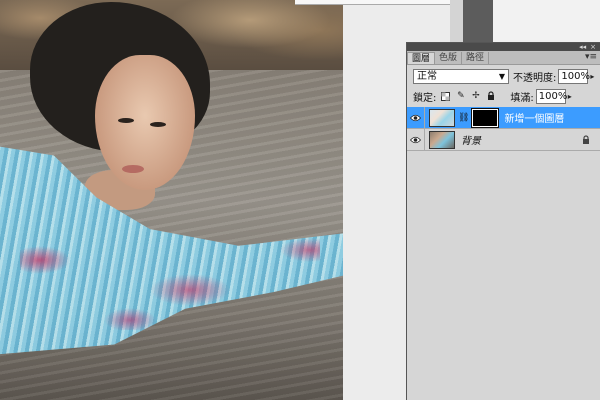  What do you see at coordinates (574, 76) in the screenshot?
I see `opacity-input: 100%` at bounding box center [574, 76].